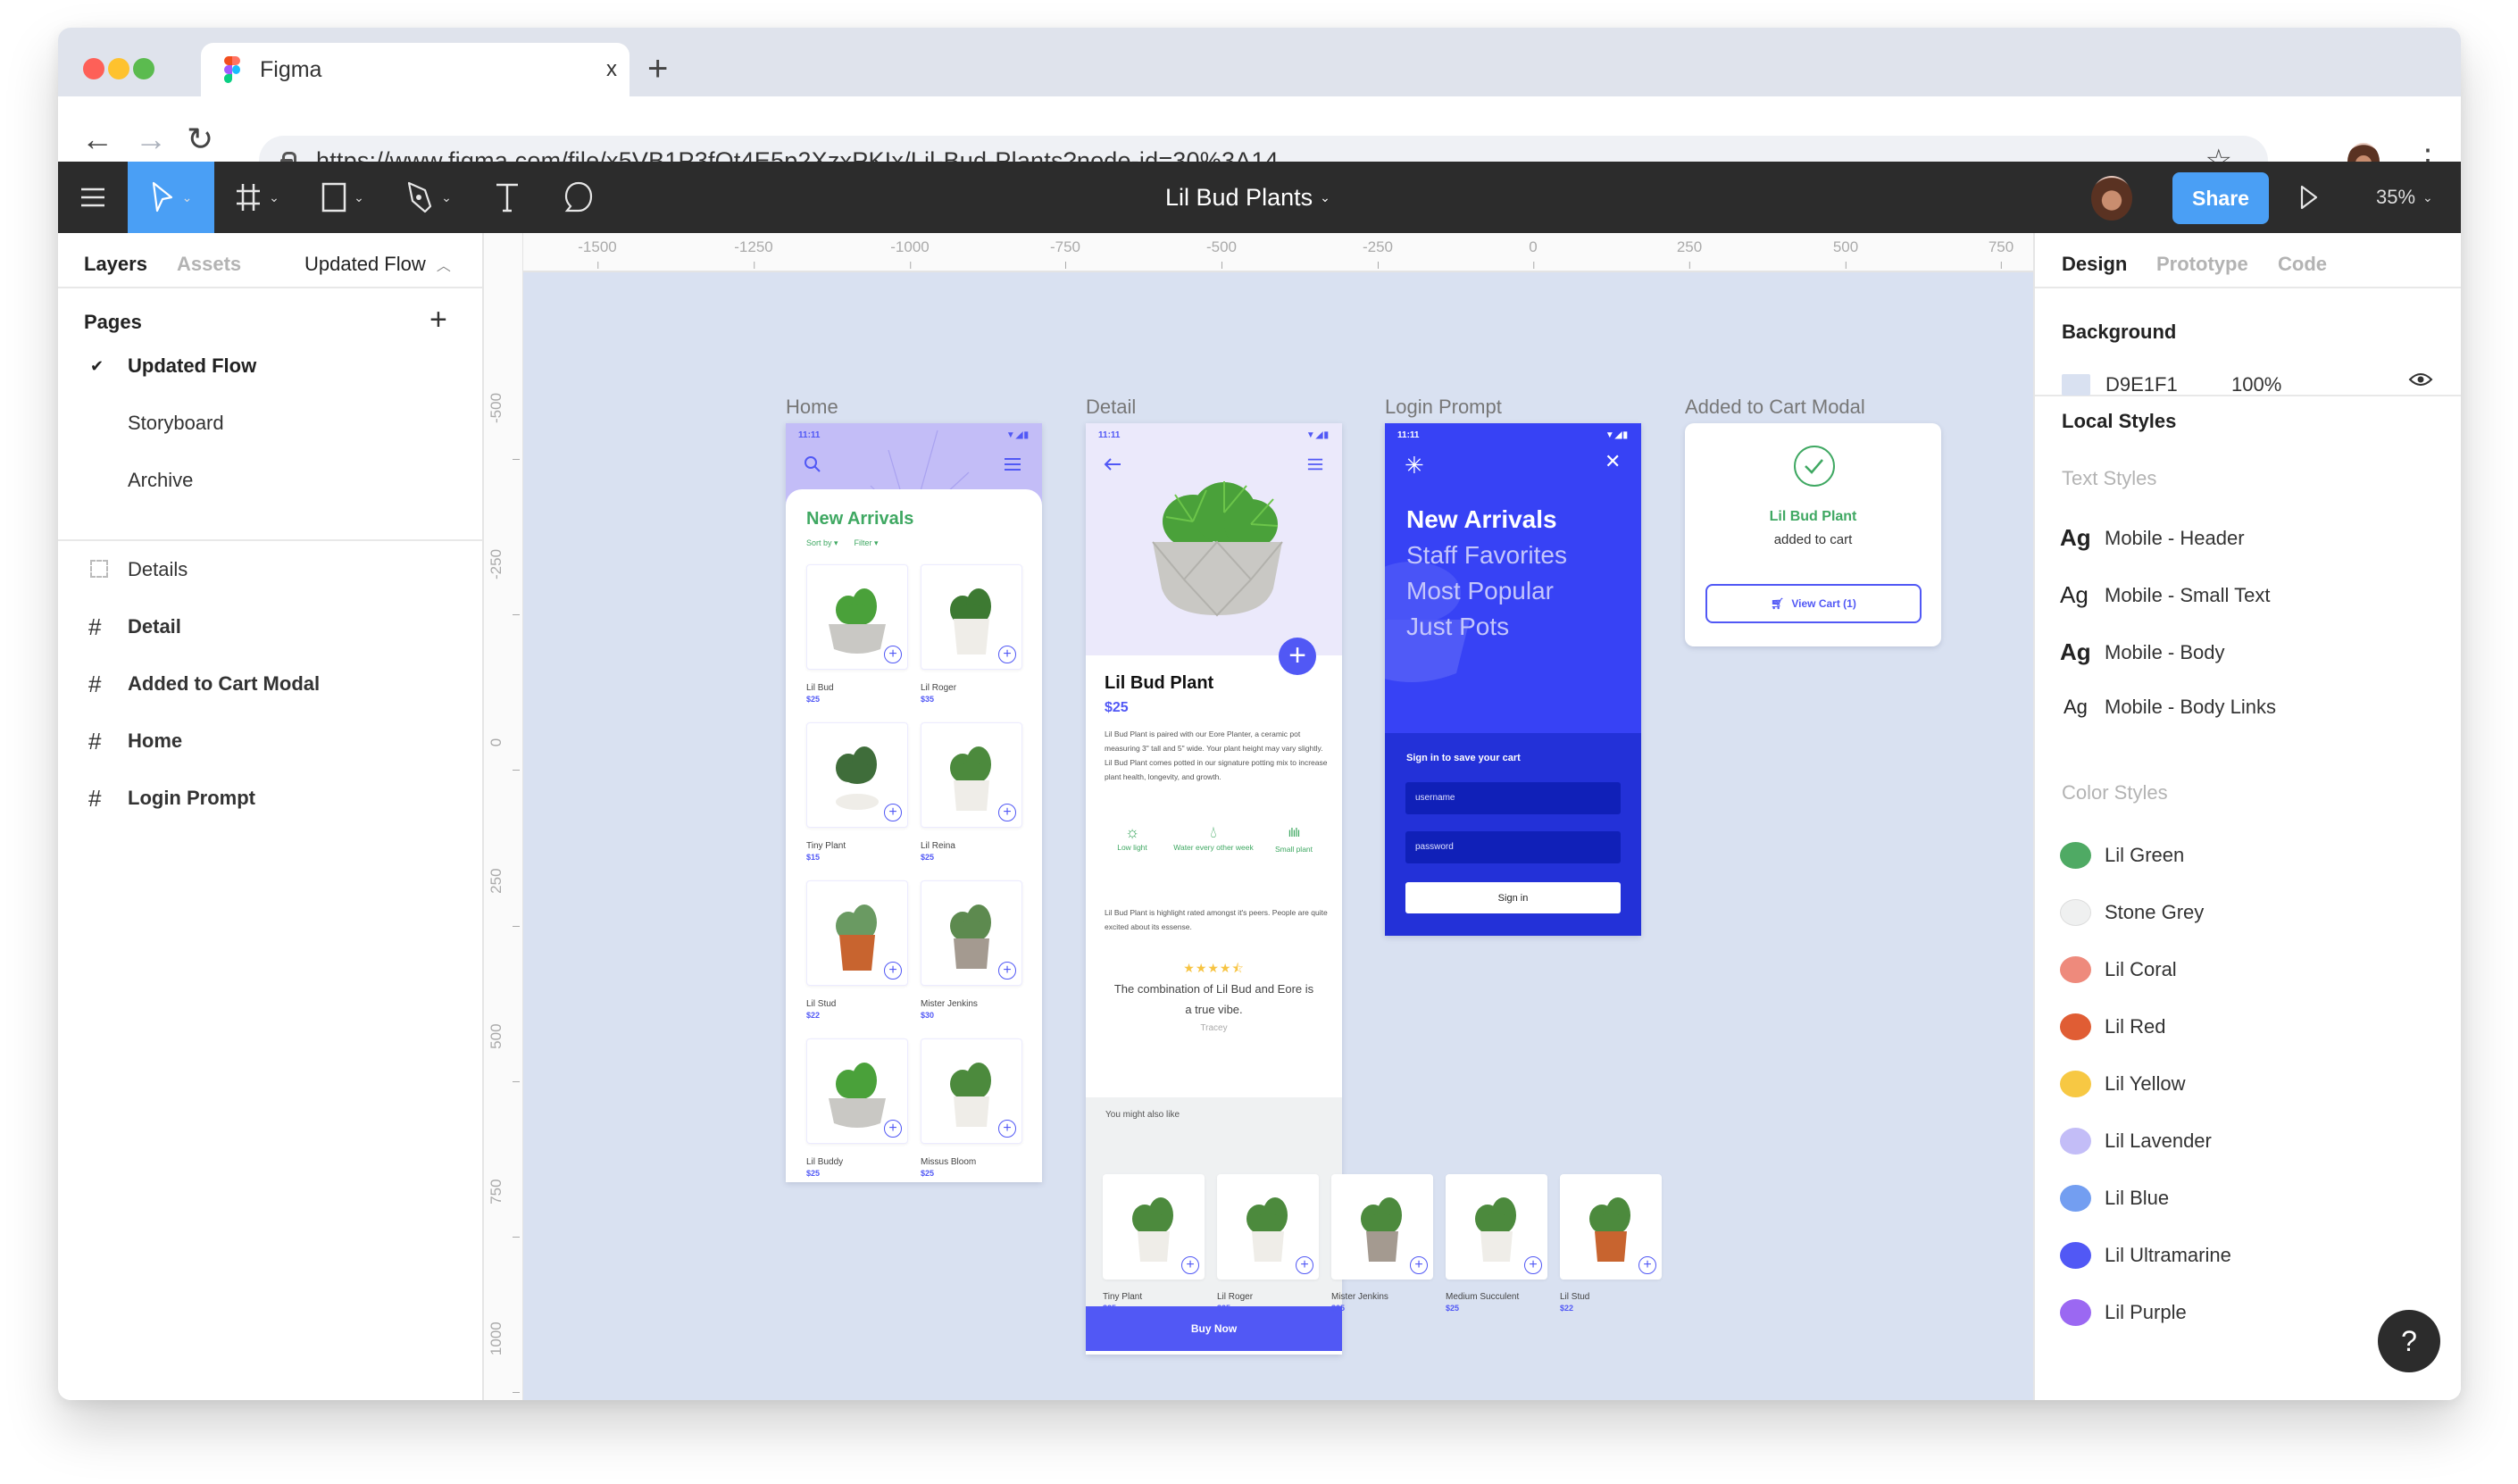  Describe the element at coordinates (1513, 847) in the screenshot. I see `password-field: password` at that location.